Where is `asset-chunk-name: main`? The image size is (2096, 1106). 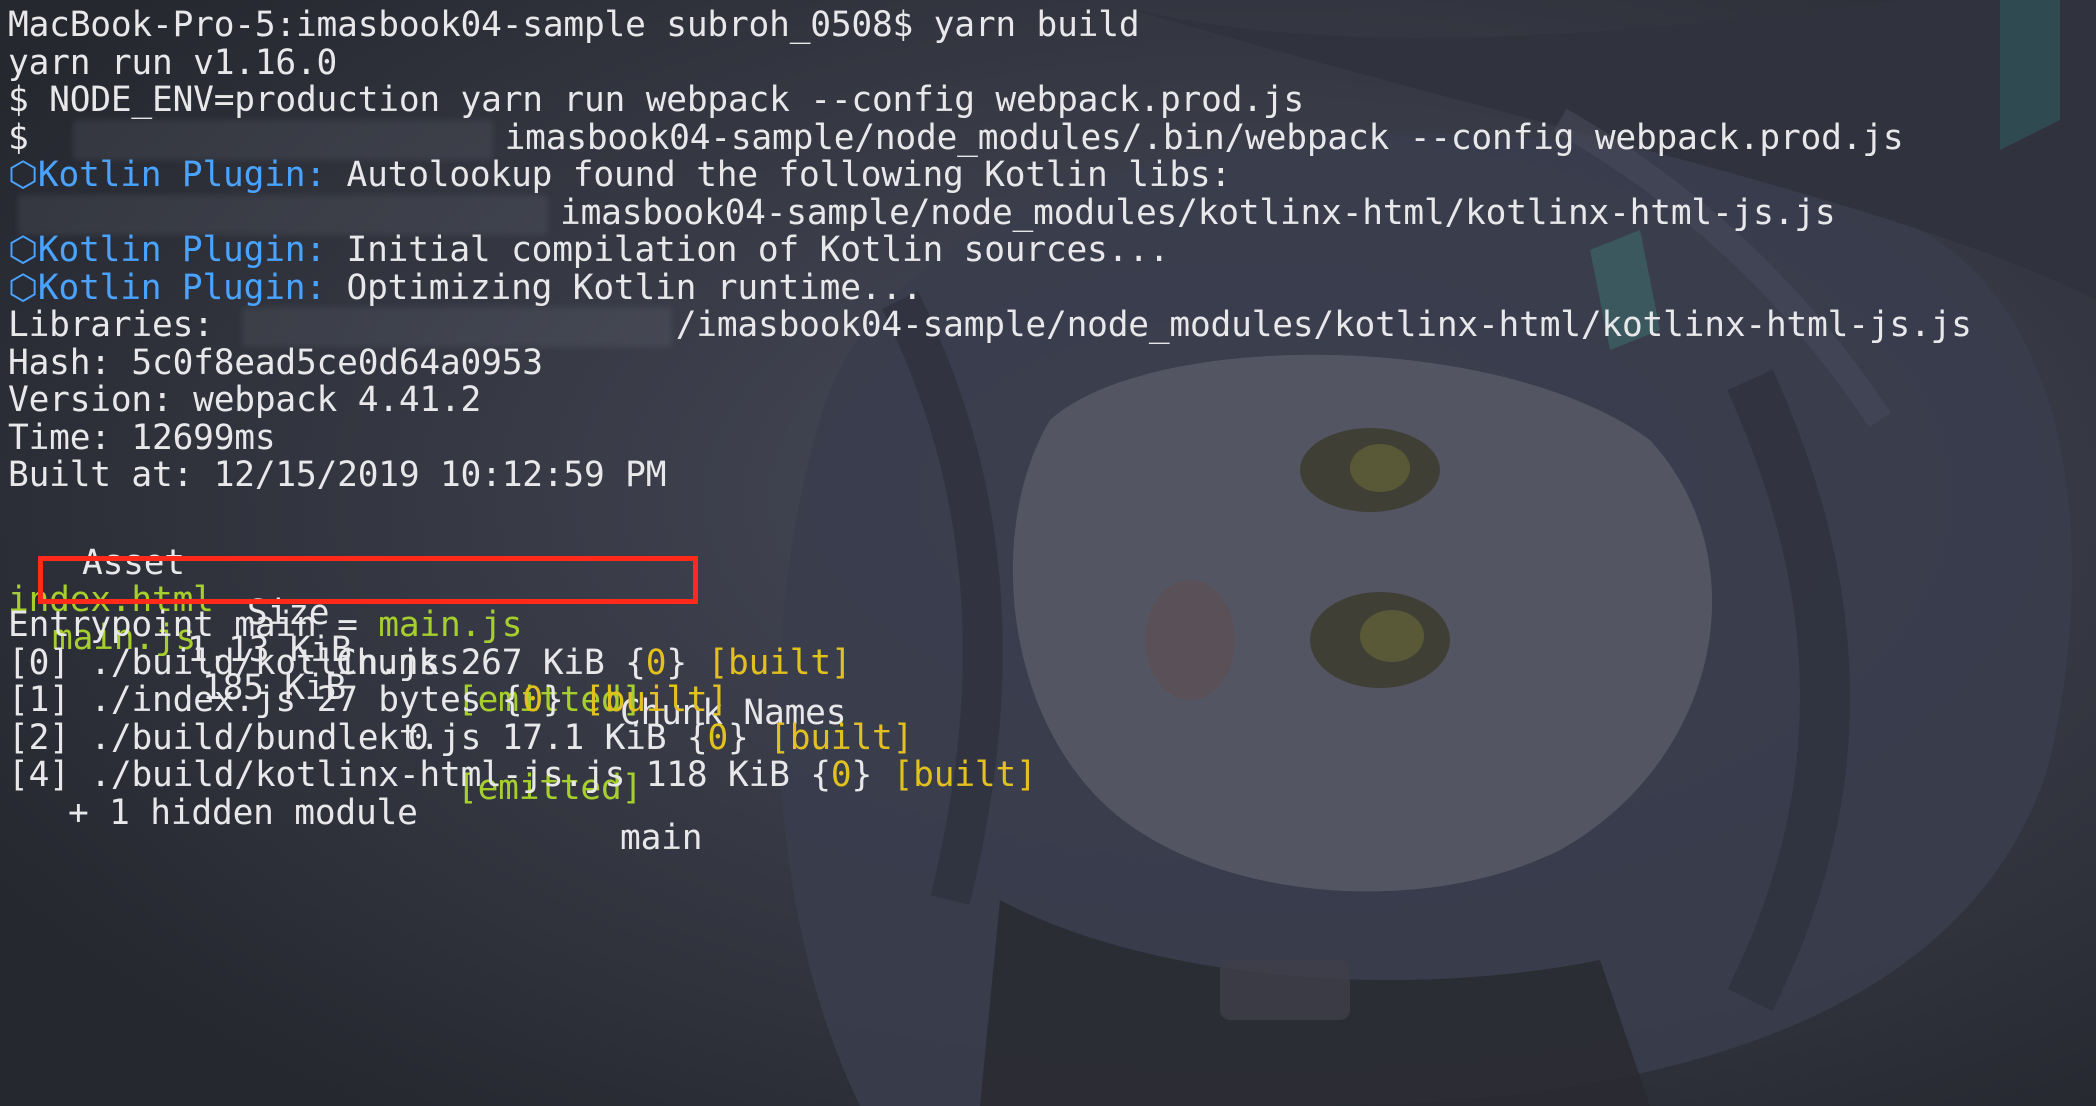
asset-chunk-name: main is located at coordinates (661, 838).